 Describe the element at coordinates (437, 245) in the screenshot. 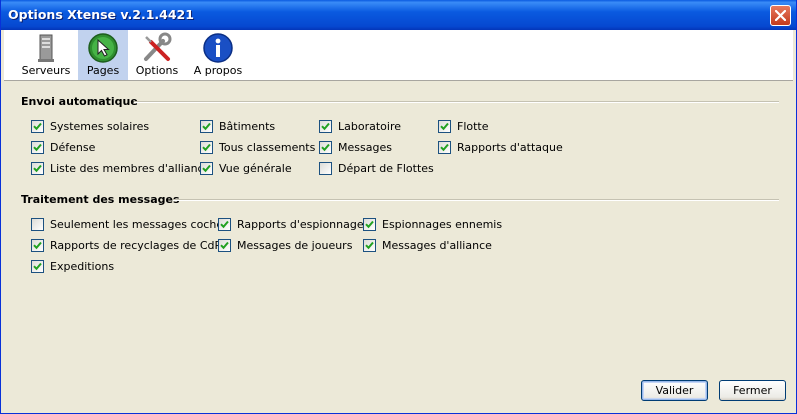

I see `checkbox-label: Messages d'alliance` at that location.